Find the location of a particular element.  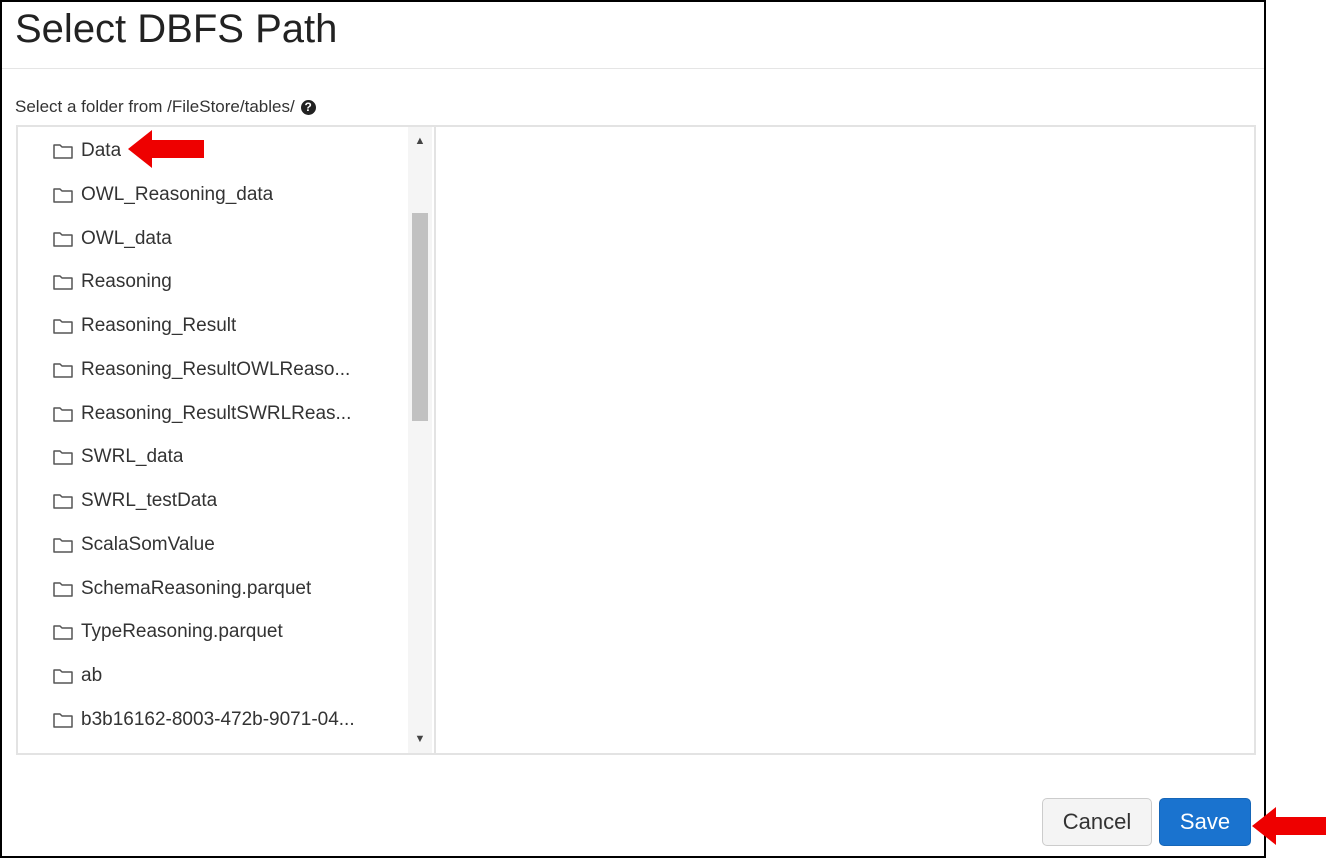

scroll-up-arrow-icon: ▲ is located at coordinates (420, 141).